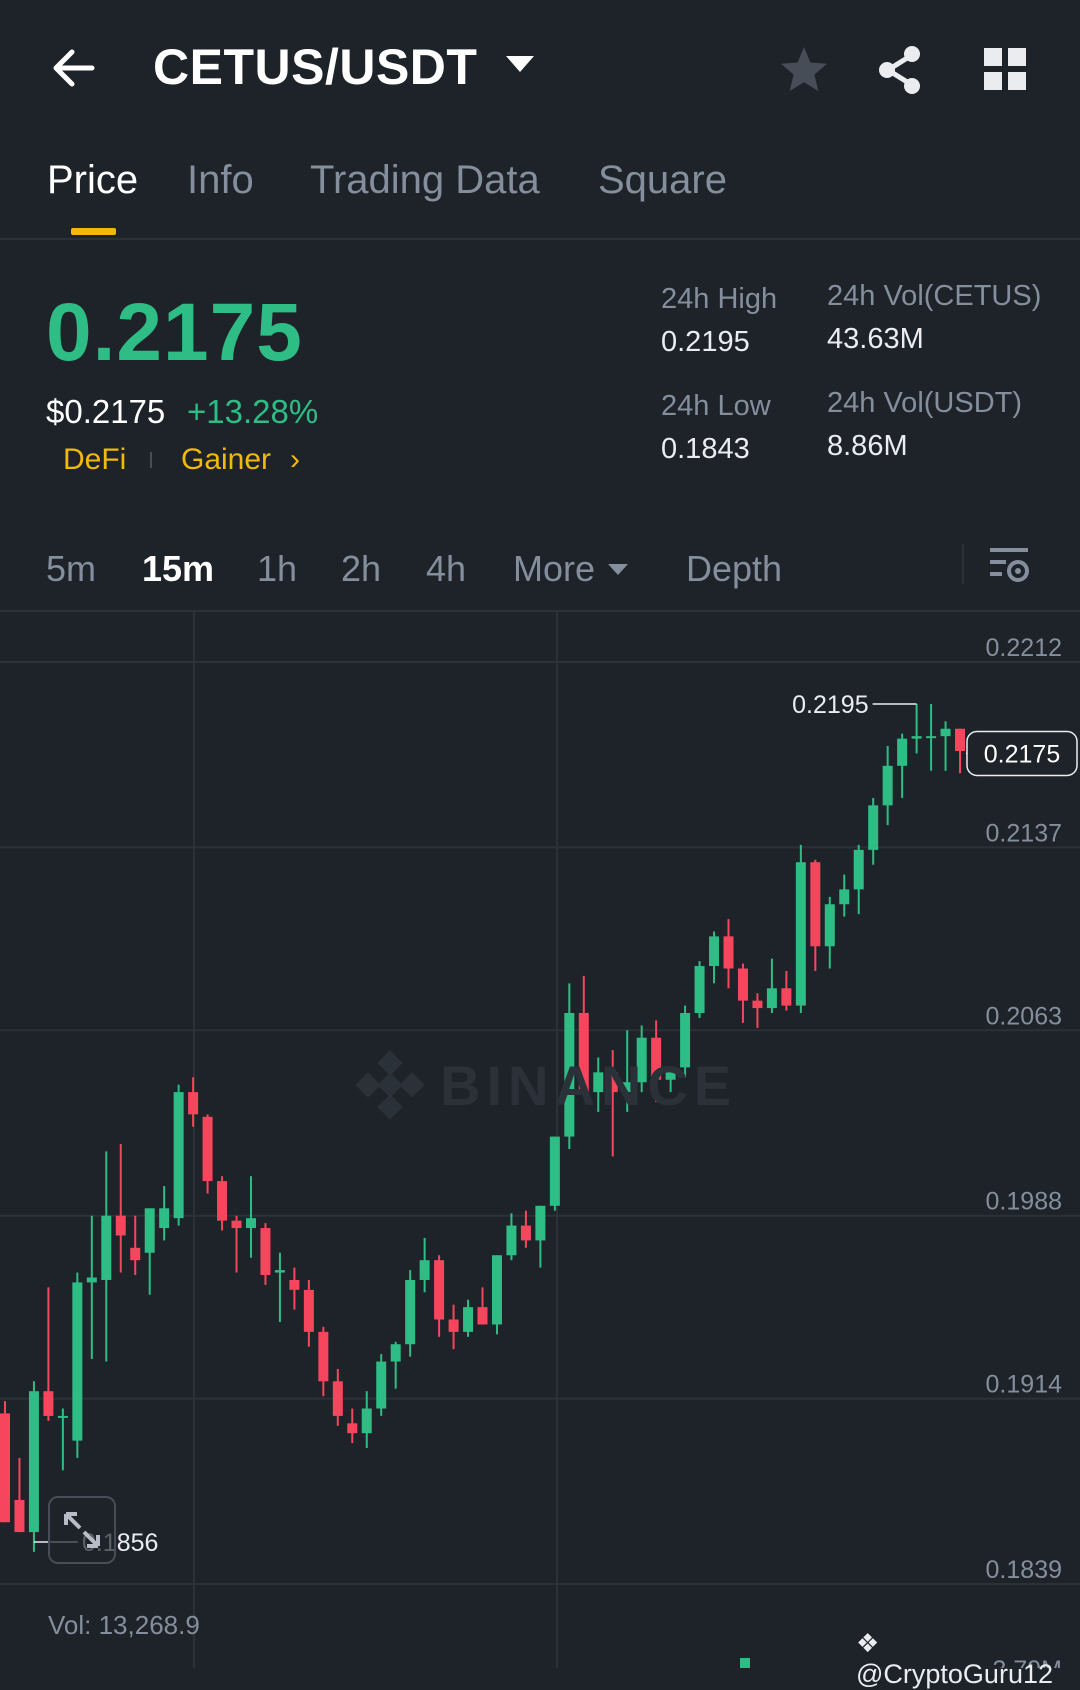 This screenshot has width=1080, height=1690. I want to click on usd-price: $0.2175, so click(106, 411).